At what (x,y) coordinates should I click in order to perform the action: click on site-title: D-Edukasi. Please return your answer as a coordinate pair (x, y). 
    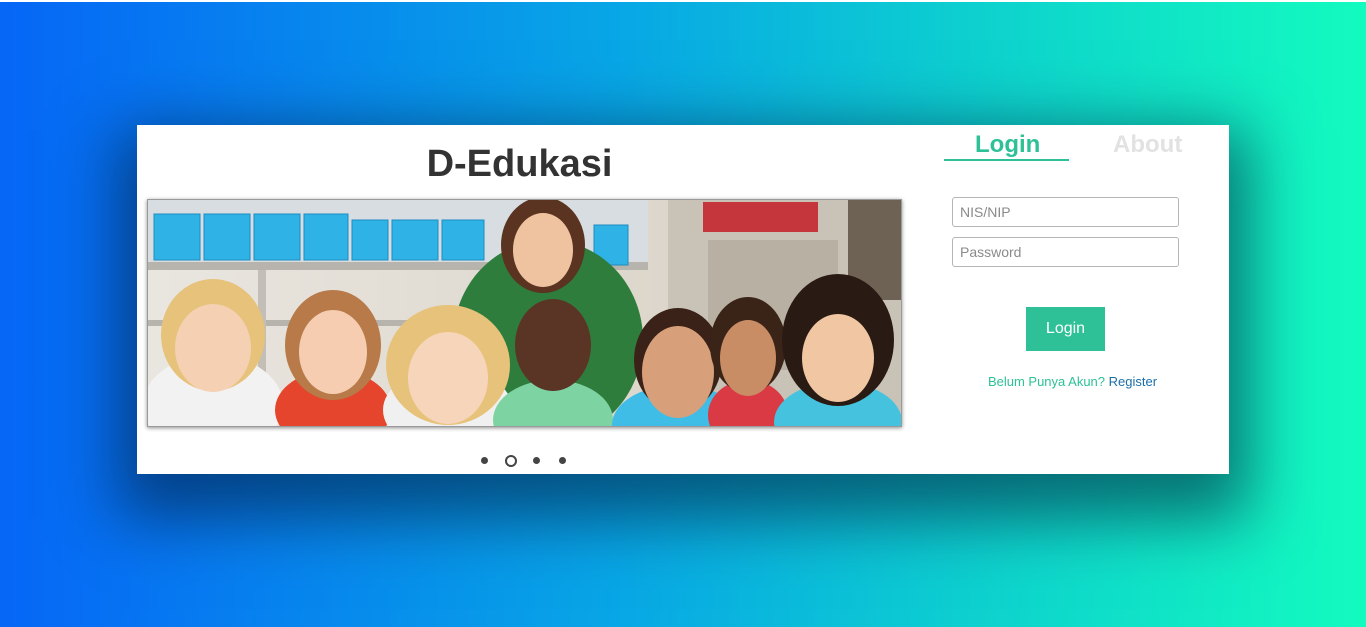
    Looking at the image, I should click on (519, 164).